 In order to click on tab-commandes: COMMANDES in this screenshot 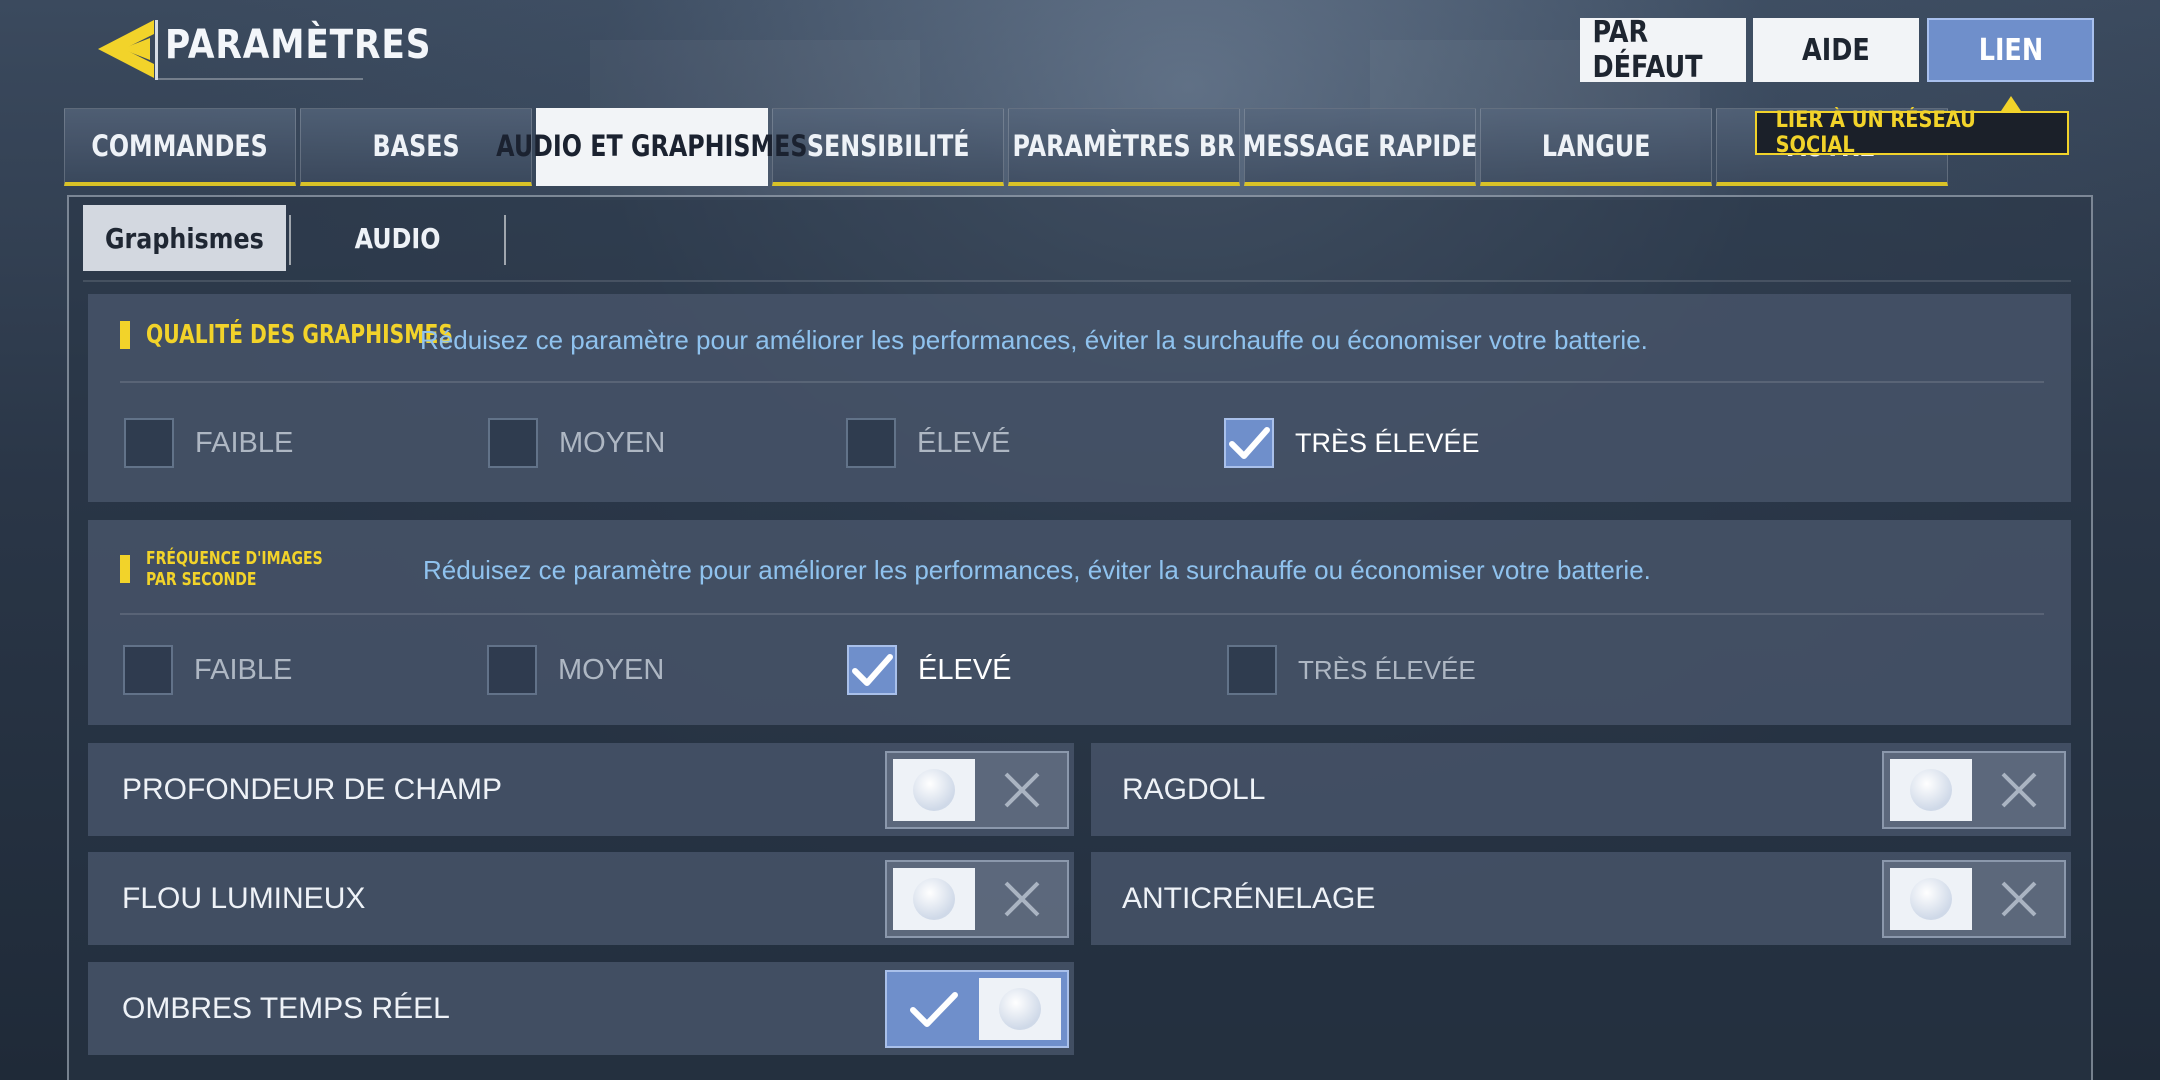, I will do `click(180, 147)`.